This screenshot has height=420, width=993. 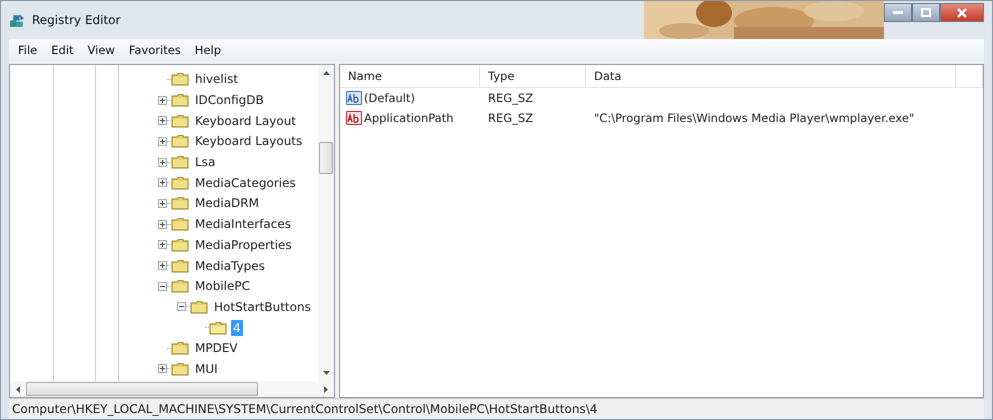 I want to click on minimize-icon, so click(x=898, y=12).